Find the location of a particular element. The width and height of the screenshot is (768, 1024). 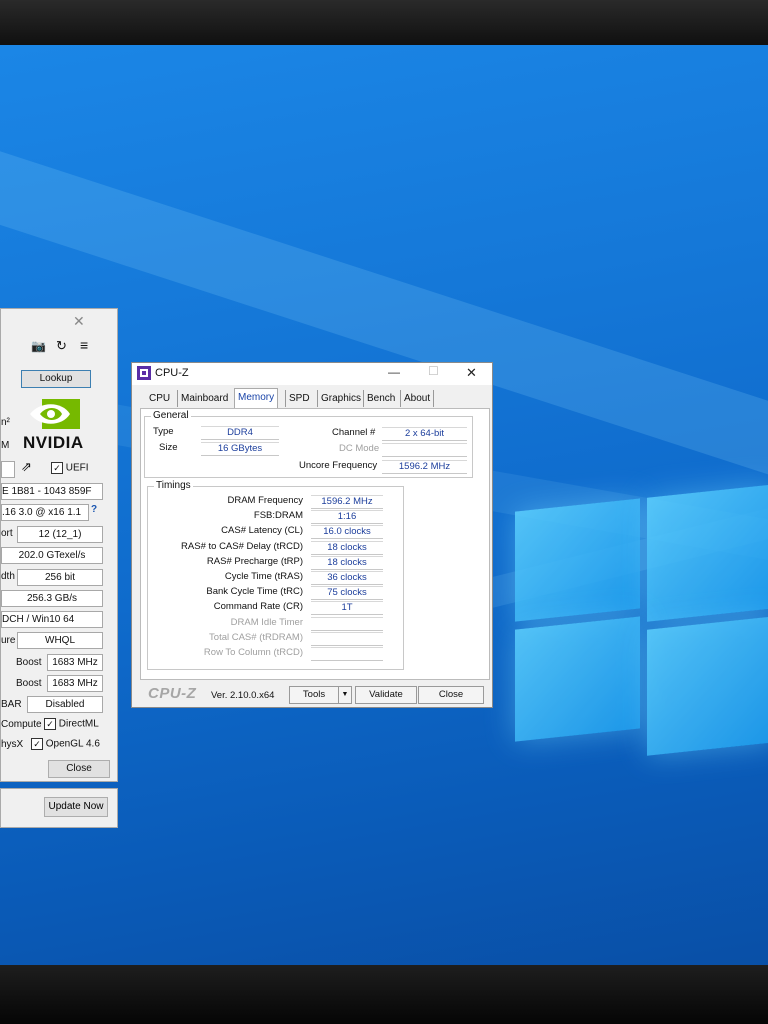

timing-label: Bank Cycle Time (tRC) is located at coordinates (254, 592).